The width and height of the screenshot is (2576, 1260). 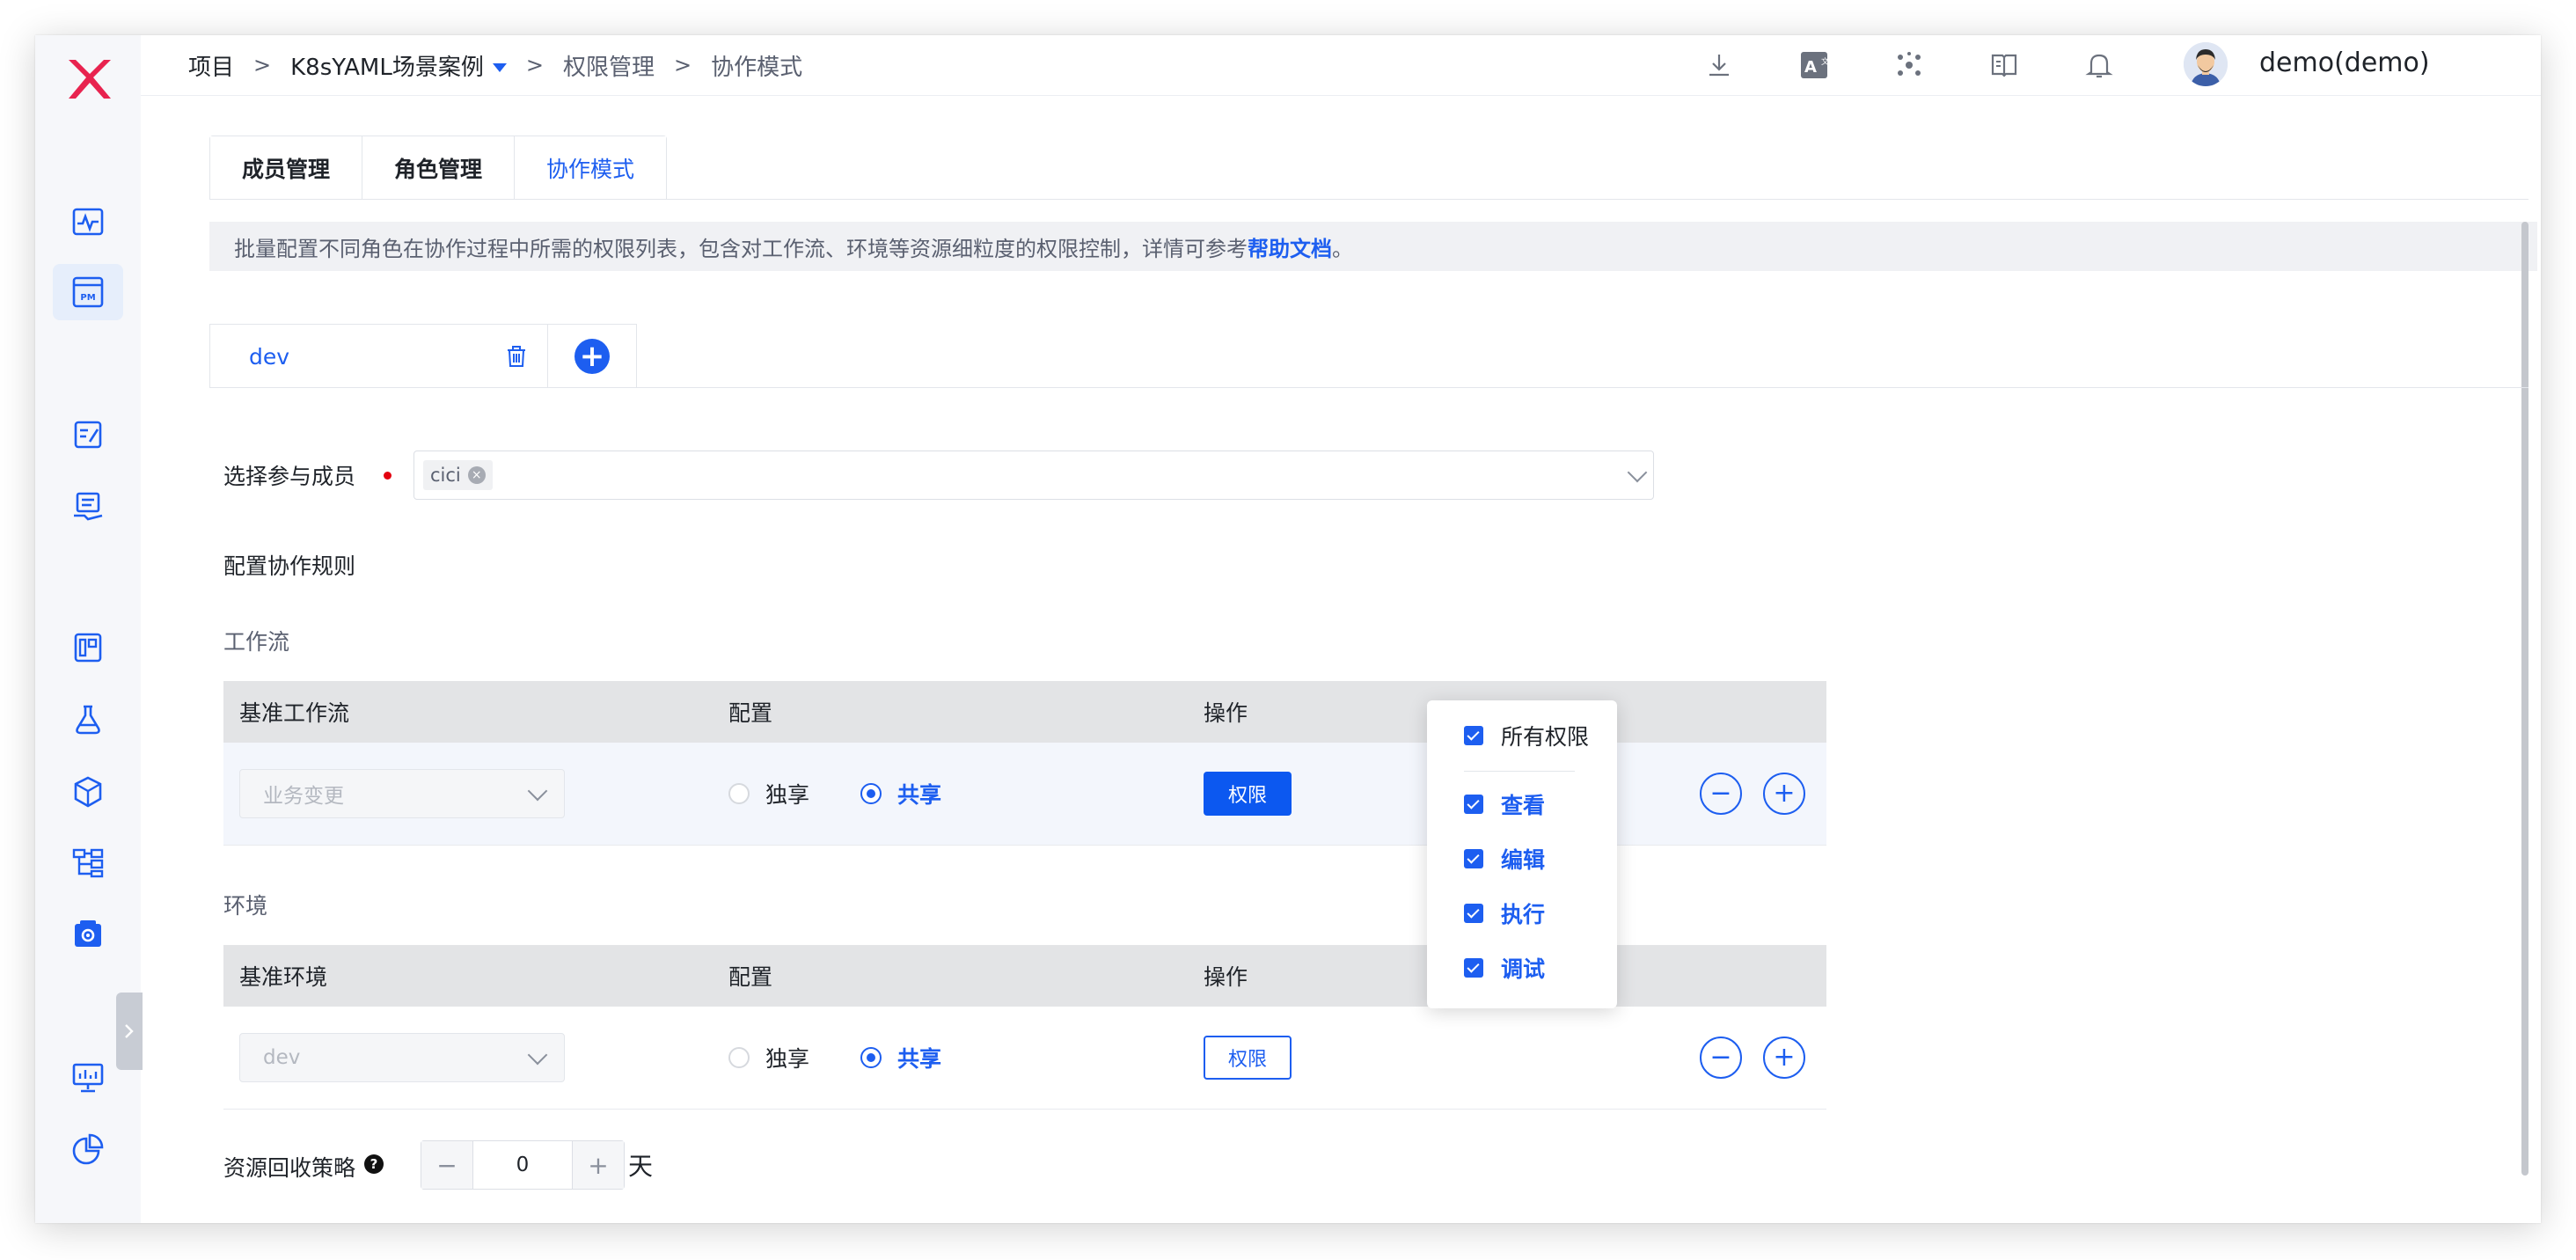 What do you see at coordinates (1810, 67) in the screenshot?
I see `svg-text: A` at bounding box center [1810, 67].